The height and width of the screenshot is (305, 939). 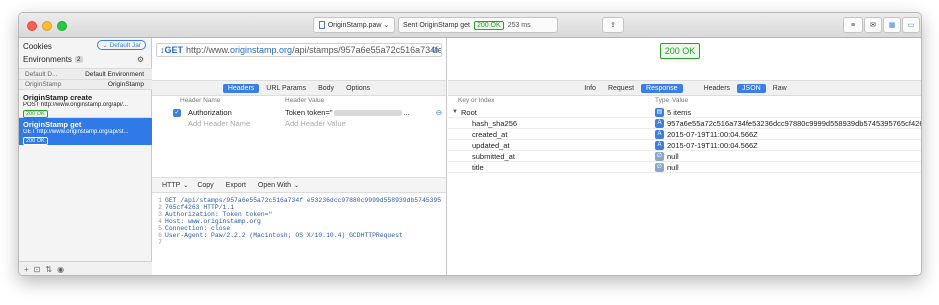 What do you see at coordinates (219, 214) in the screenshot?
I see `code-line: Authorization: Token token="` at bounding box center [219, 214].